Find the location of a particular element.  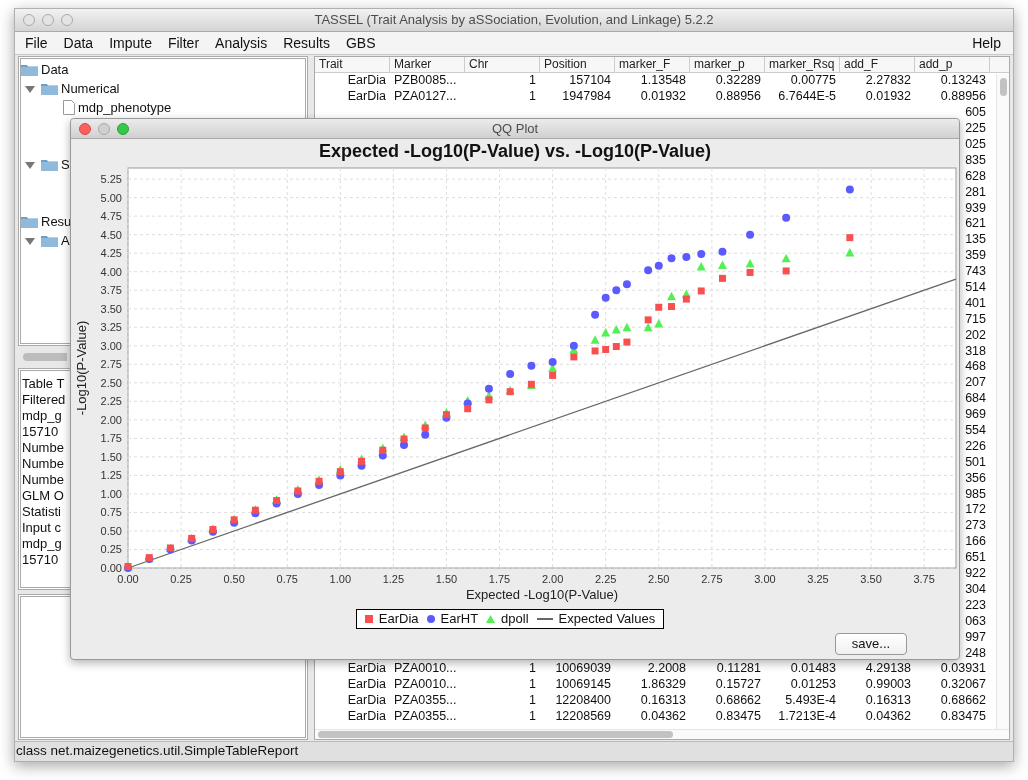

table-cell: 514 is located at coordinates (975, 287).